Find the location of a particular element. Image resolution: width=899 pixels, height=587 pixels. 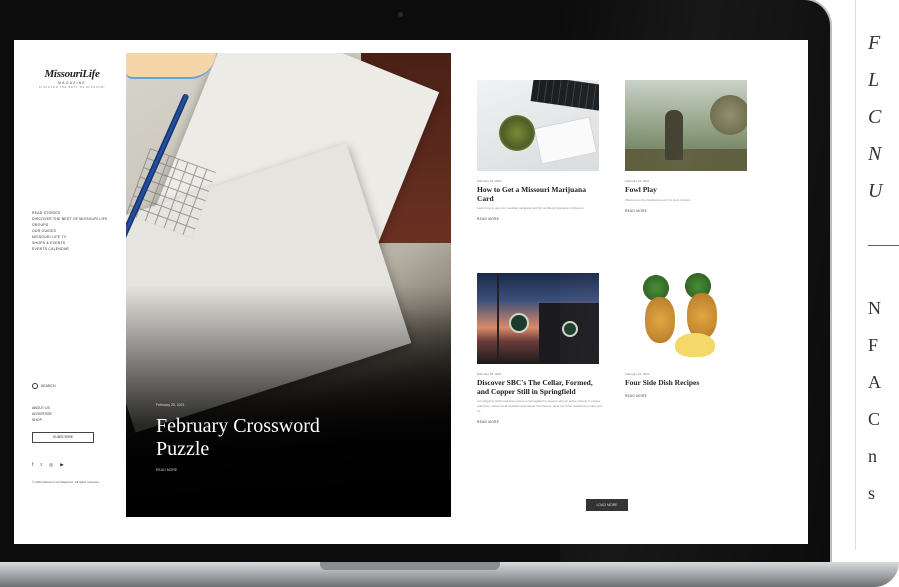

search-icon is located at coordinates (35, 386).